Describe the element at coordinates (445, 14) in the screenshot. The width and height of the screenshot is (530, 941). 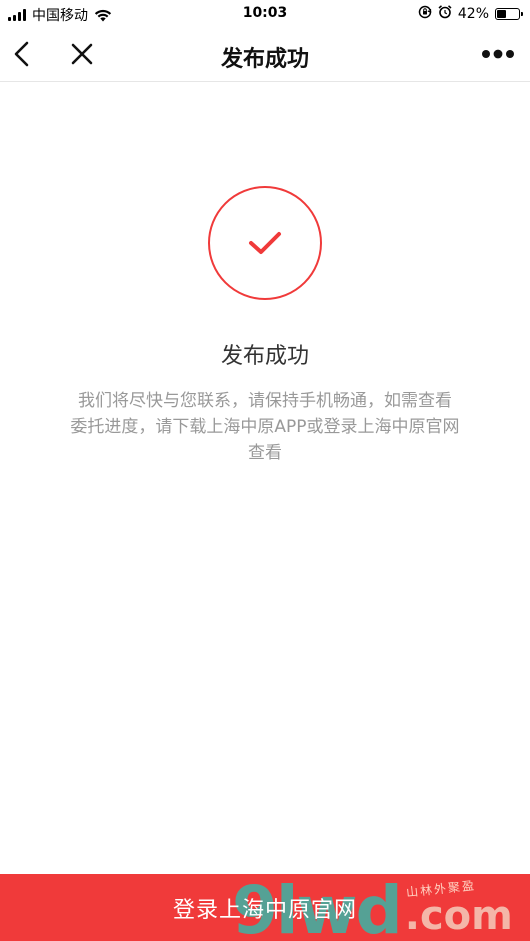
I see `alarm-icon` at that location.